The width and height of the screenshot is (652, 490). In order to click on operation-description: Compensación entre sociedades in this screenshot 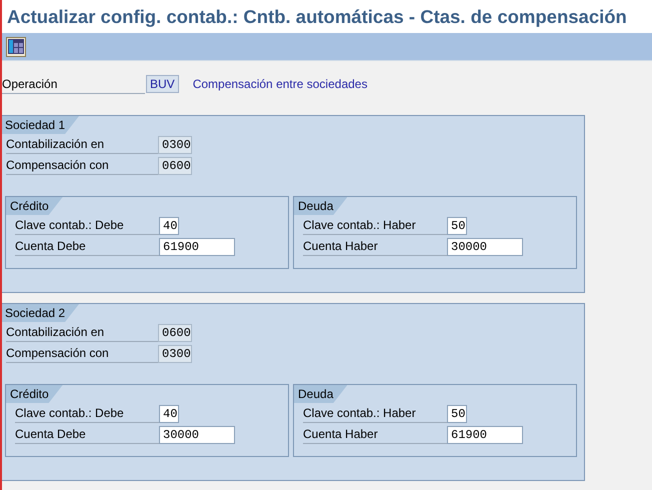, I will do `click(280, 84)`.